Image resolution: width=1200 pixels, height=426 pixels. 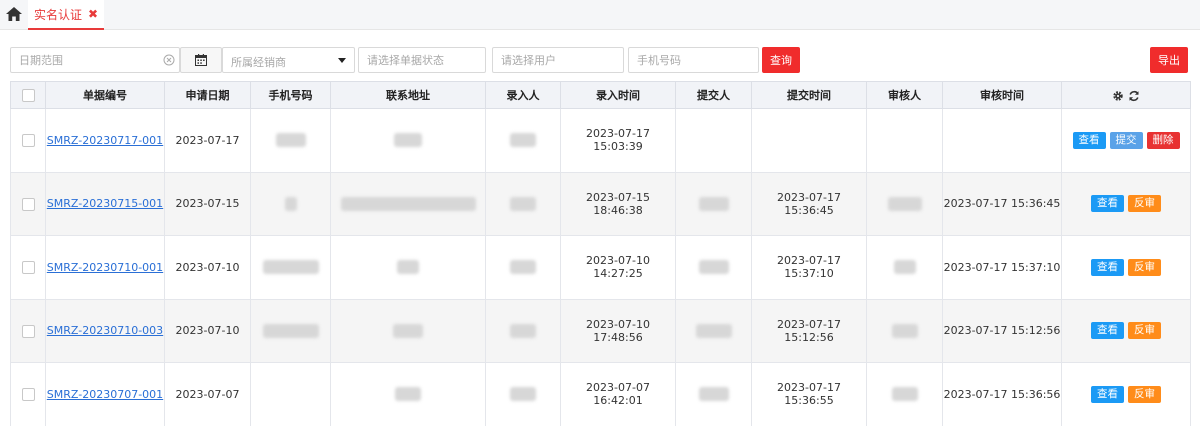 I want to click on gear-icon, so click(x=1118, y=96).